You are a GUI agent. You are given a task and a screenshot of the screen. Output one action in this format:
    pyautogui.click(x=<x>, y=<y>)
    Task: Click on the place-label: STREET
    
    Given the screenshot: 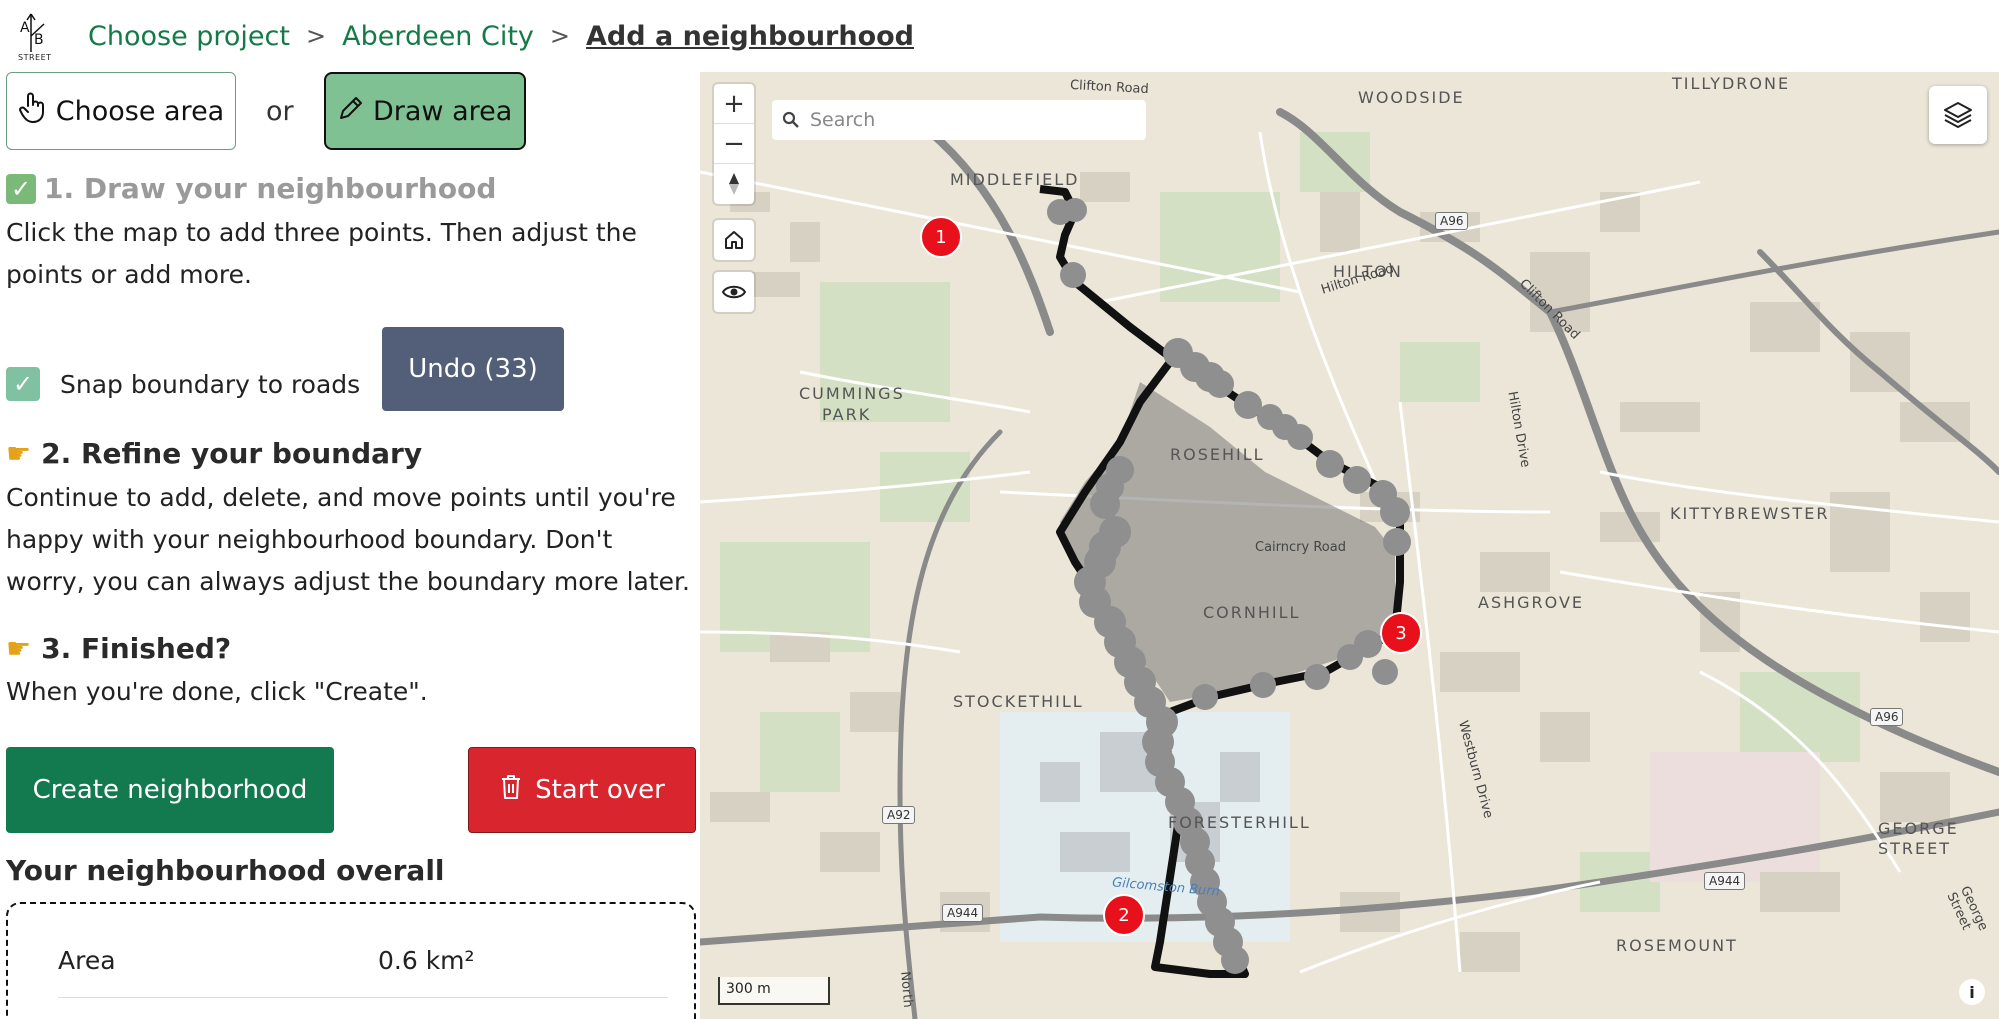 What is the action you would take?
    pyautogui.click(x=1915, y=848)
    